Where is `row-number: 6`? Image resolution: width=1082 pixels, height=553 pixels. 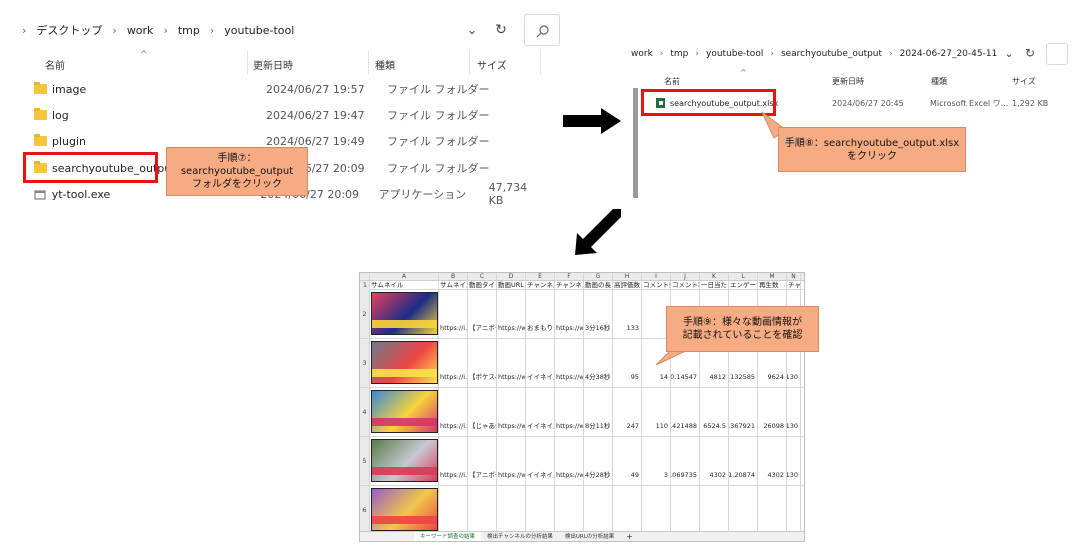
row-number: 6 is located at coordinates (365, 510).